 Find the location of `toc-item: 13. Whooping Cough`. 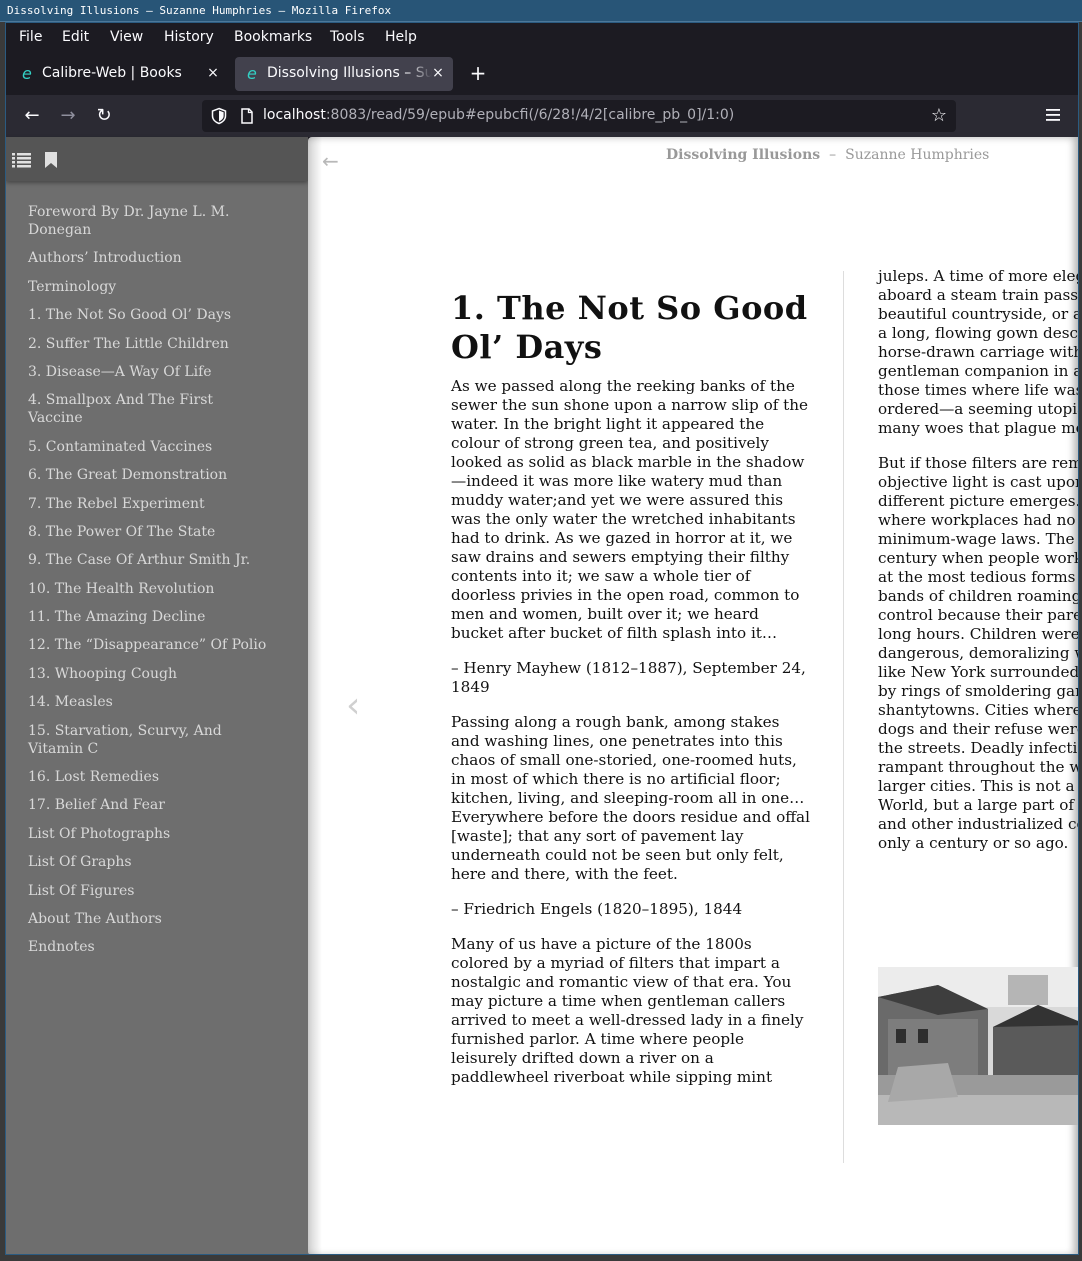

toc-item: 13. Whooping Cough is located at coordinates (148, 674).